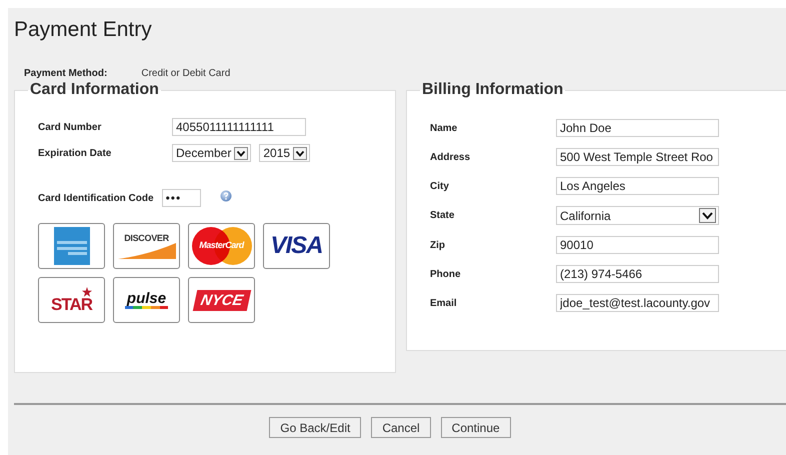 The image size is (786, 455). What do you see at coordinates (492, 90) in the screenshot?
I see `section-heading: Billing Information` at bounding box center [492, 90].